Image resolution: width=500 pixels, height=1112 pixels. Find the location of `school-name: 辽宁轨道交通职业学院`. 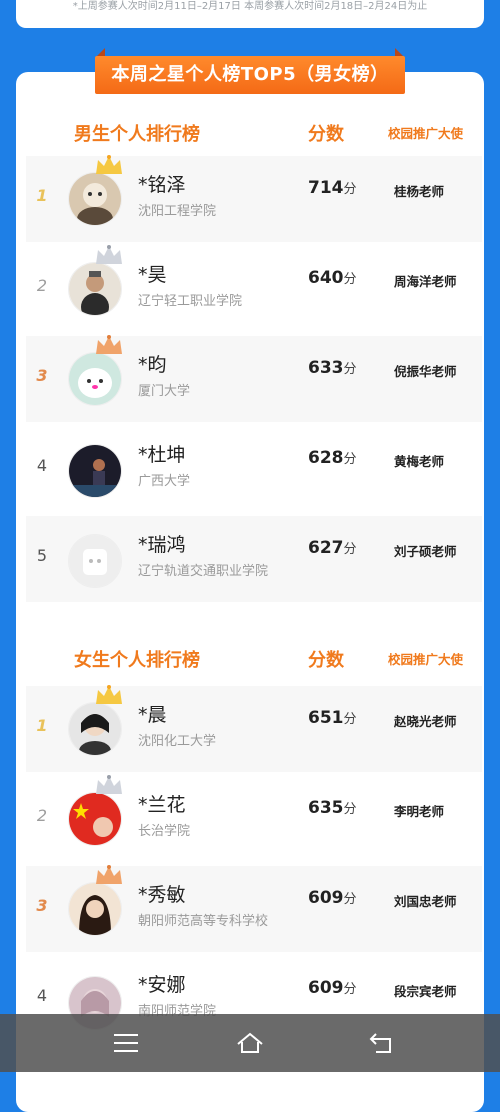

school-name: 辽宁轨道交通职业学院 is located at coordinates (203, 571).